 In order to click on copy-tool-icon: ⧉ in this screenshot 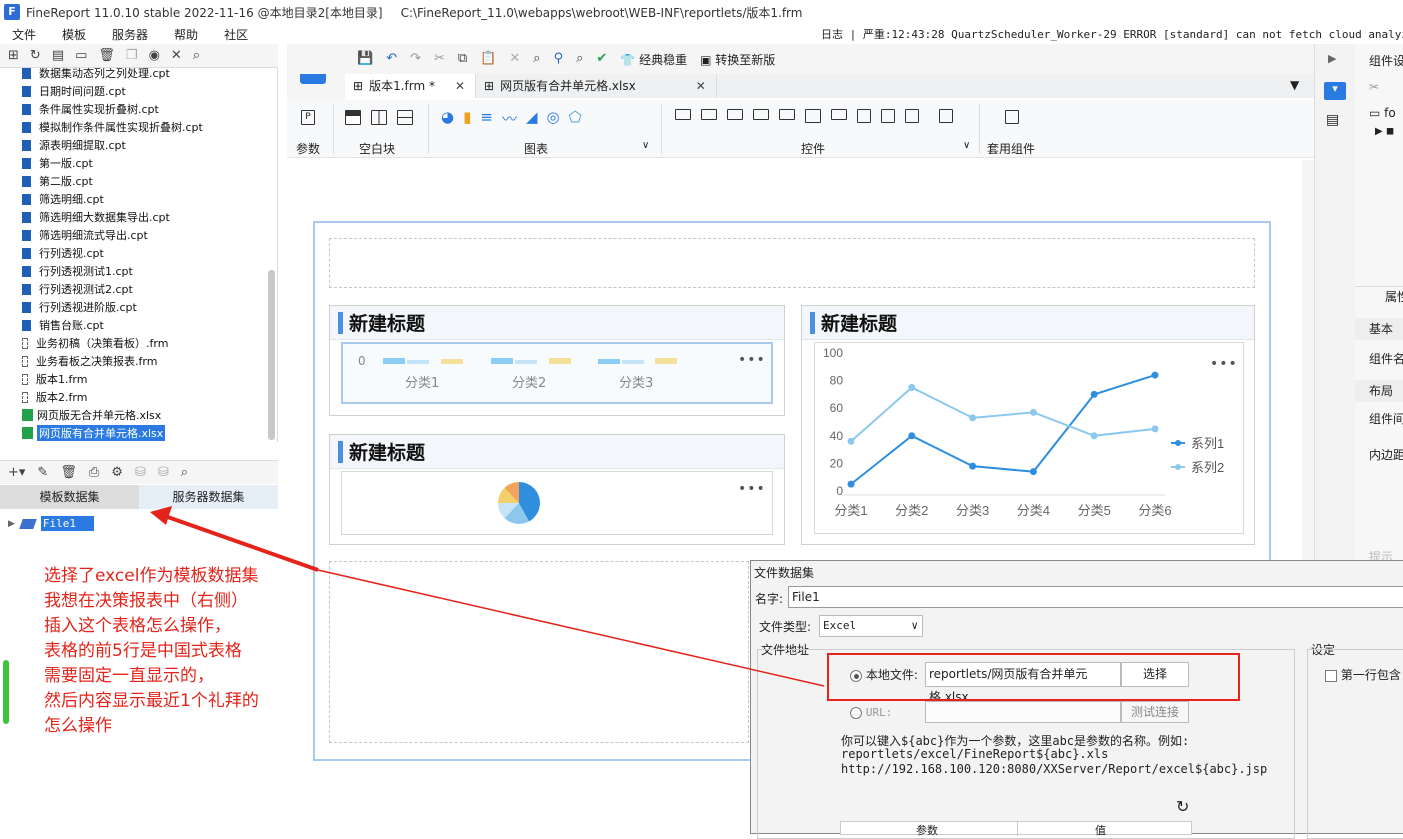, I will do `click(462, 59)`.